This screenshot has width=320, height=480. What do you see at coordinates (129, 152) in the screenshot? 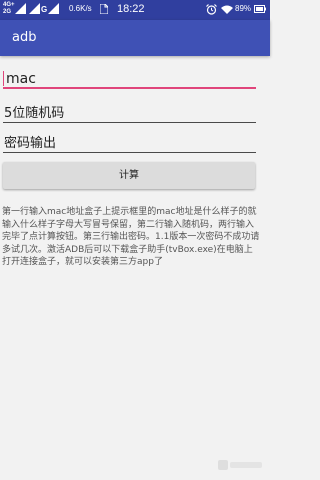
I see `password-output-underline` at bounding box center [129, 152].